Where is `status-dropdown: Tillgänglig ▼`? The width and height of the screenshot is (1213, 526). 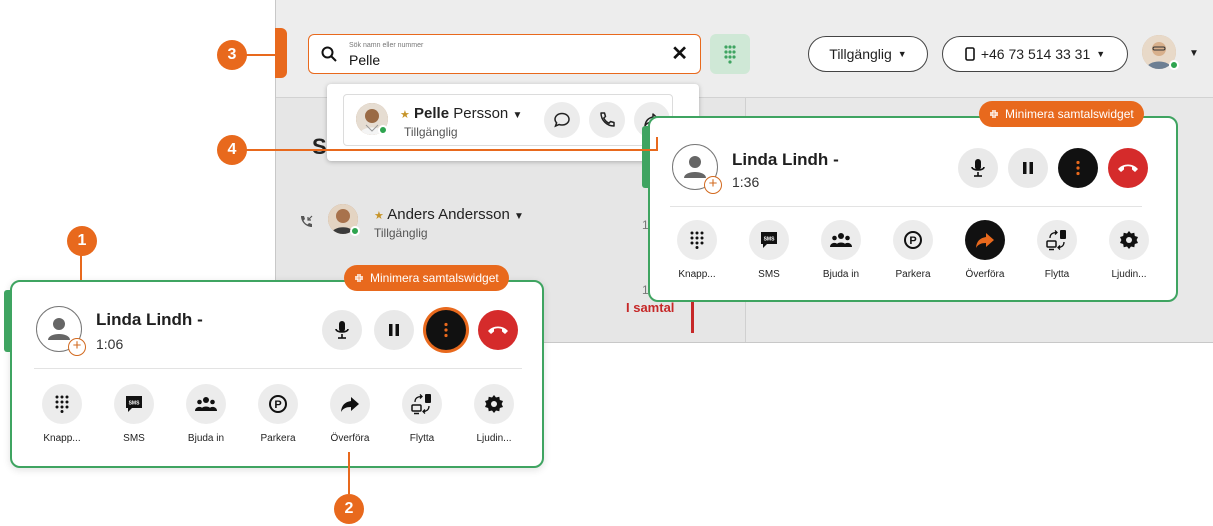 status-dropdown: Tillgänglig ▼ is located at coordinates (868, 54).